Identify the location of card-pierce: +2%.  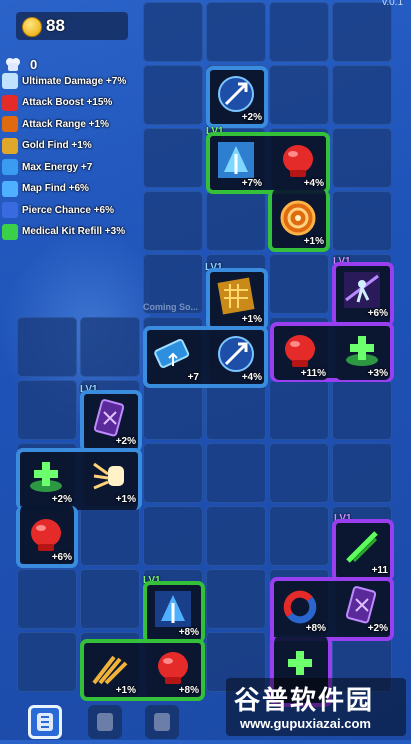
(237, 97).